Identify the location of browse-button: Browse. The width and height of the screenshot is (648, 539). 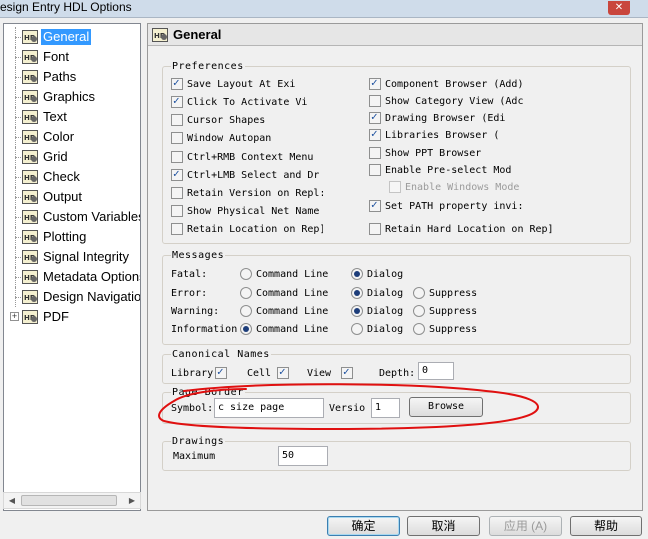
(446, 407).